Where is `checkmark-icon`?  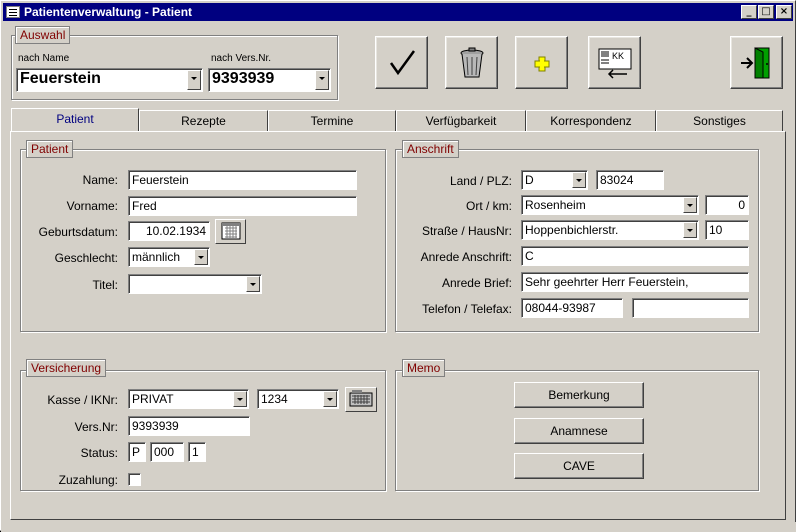
checkmark-icon is located at coordinates (402, 63).